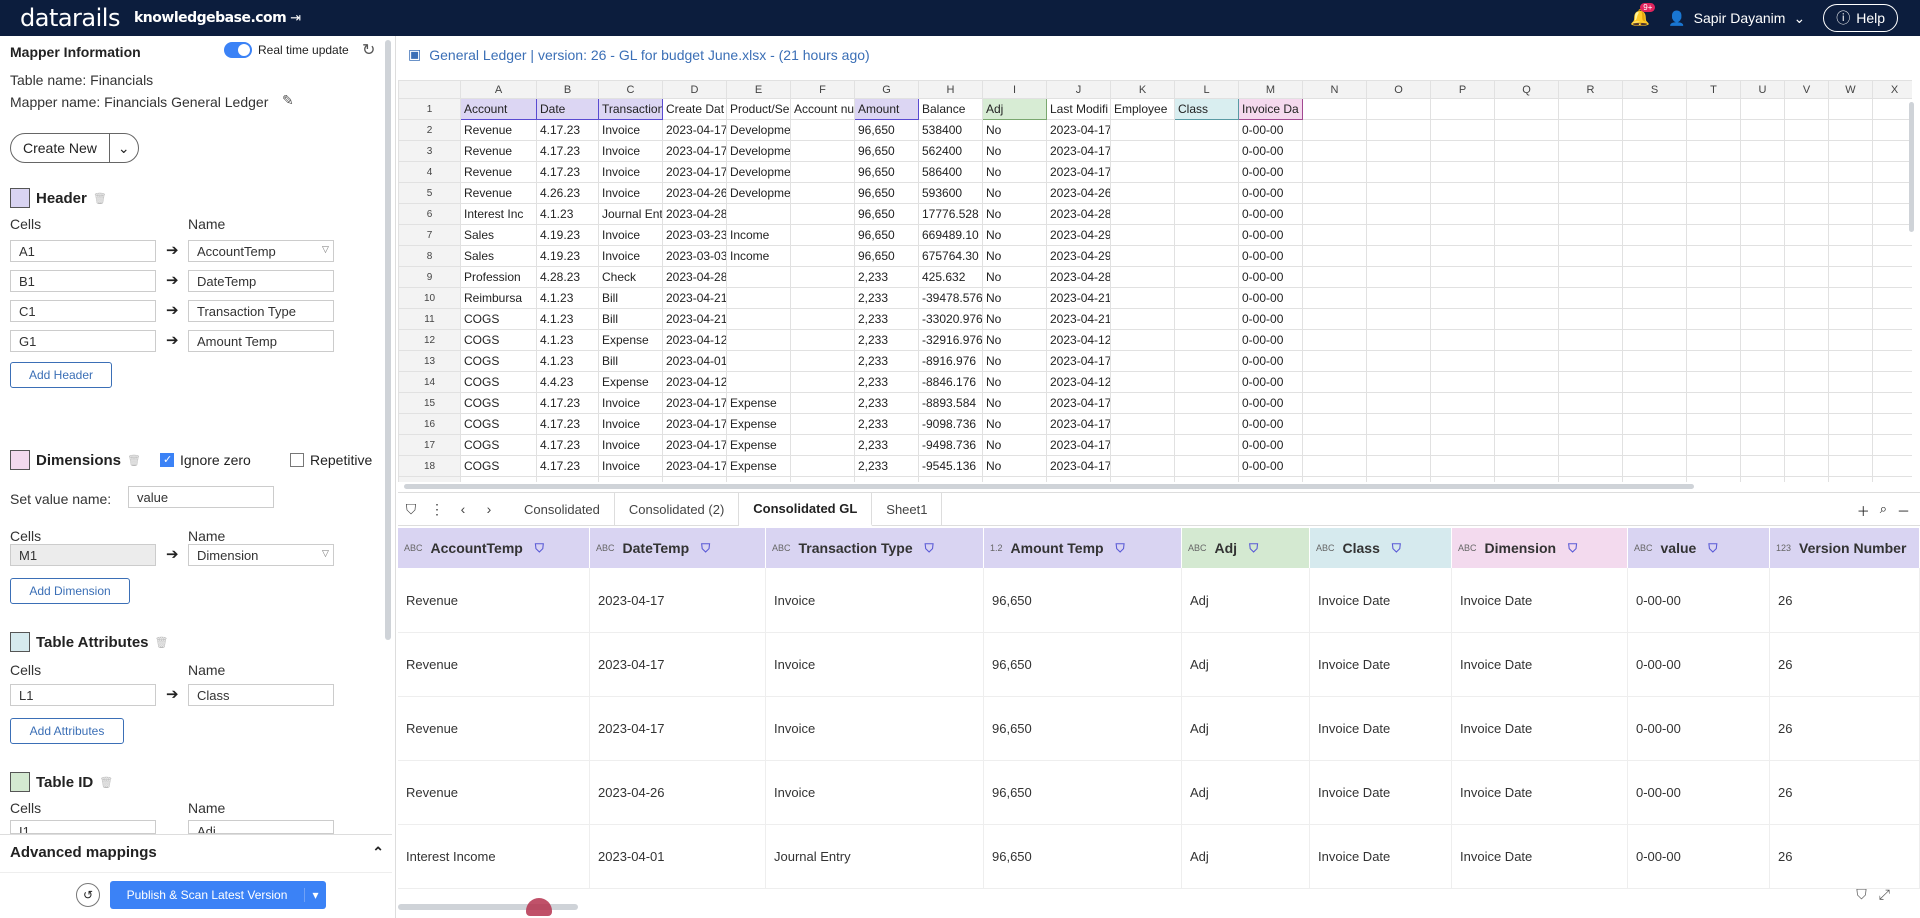  Describe the element at coordinates (630, 340) in the screenshot. I see `sheet-cell: Expense` at that location.